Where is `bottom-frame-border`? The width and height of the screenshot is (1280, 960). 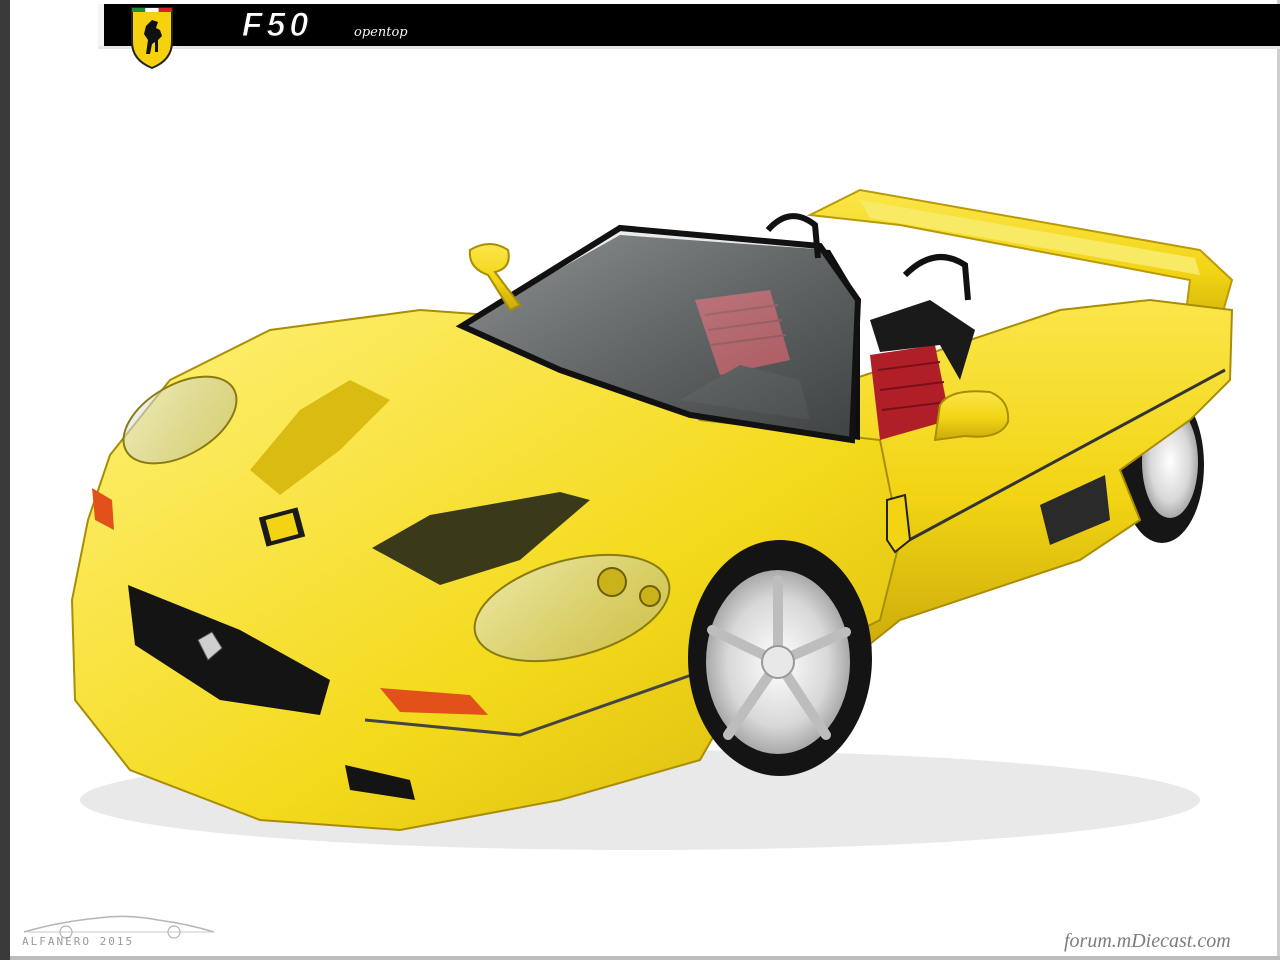 bottom-frame-border is located at coordinates (645, 958).